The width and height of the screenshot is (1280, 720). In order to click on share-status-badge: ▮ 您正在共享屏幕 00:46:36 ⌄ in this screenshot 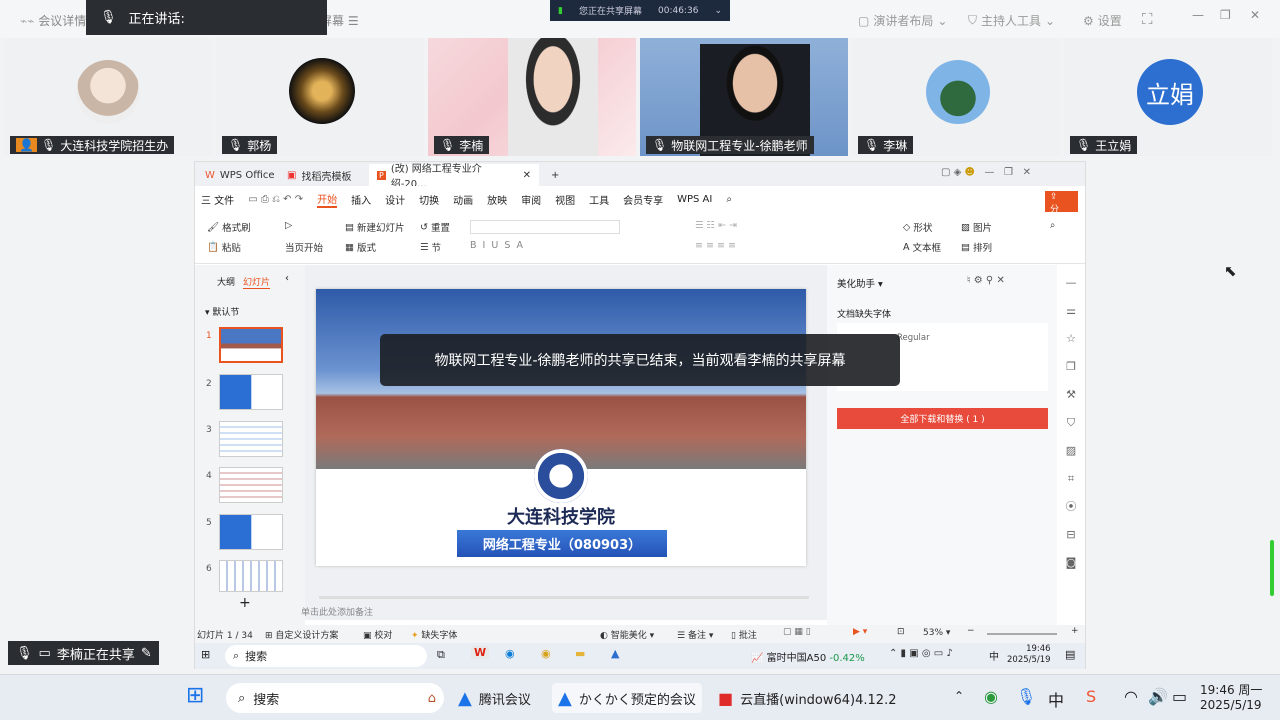, I will do `click(640, 10)`.